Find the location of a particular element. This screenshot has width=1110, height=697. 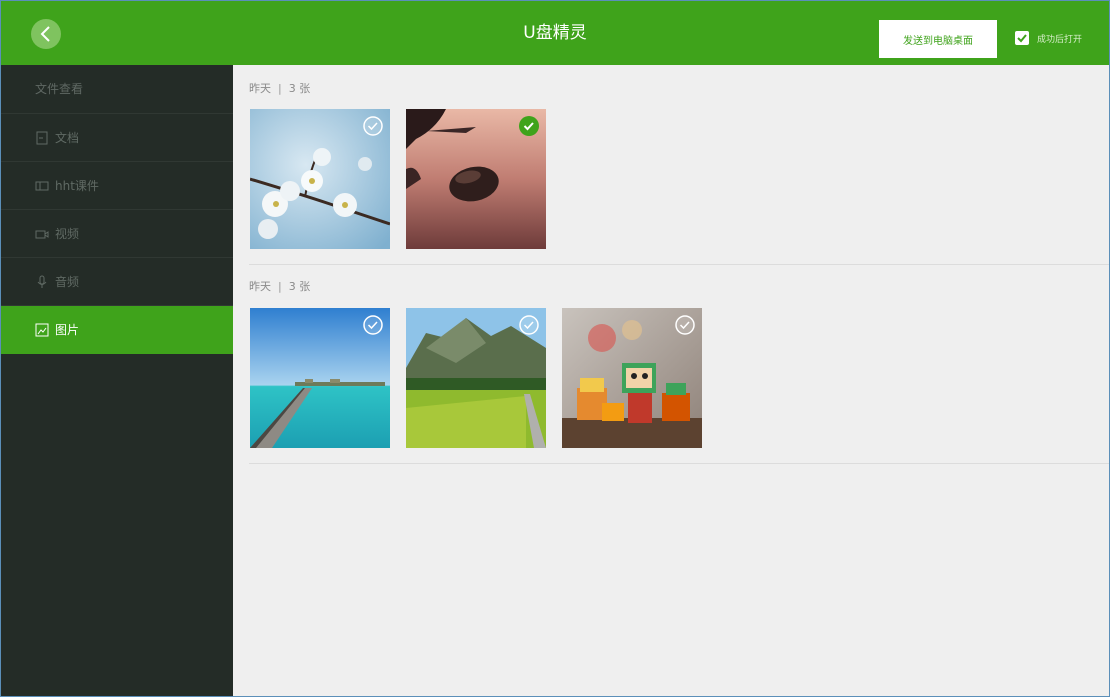

checkmark-icon is located at coordinates (1022, 38).